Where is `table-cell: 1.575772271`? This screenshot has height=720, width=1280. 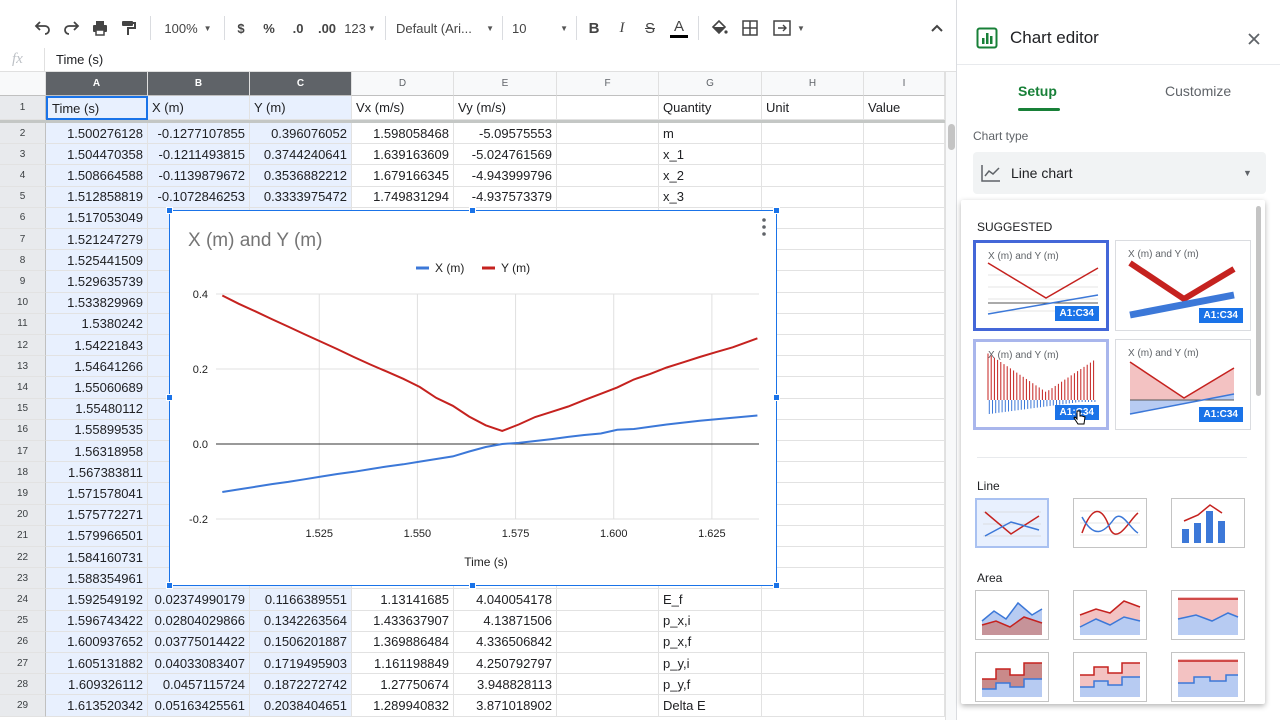 table-cell: 1.575772271 is located at coordinates (97, 515).